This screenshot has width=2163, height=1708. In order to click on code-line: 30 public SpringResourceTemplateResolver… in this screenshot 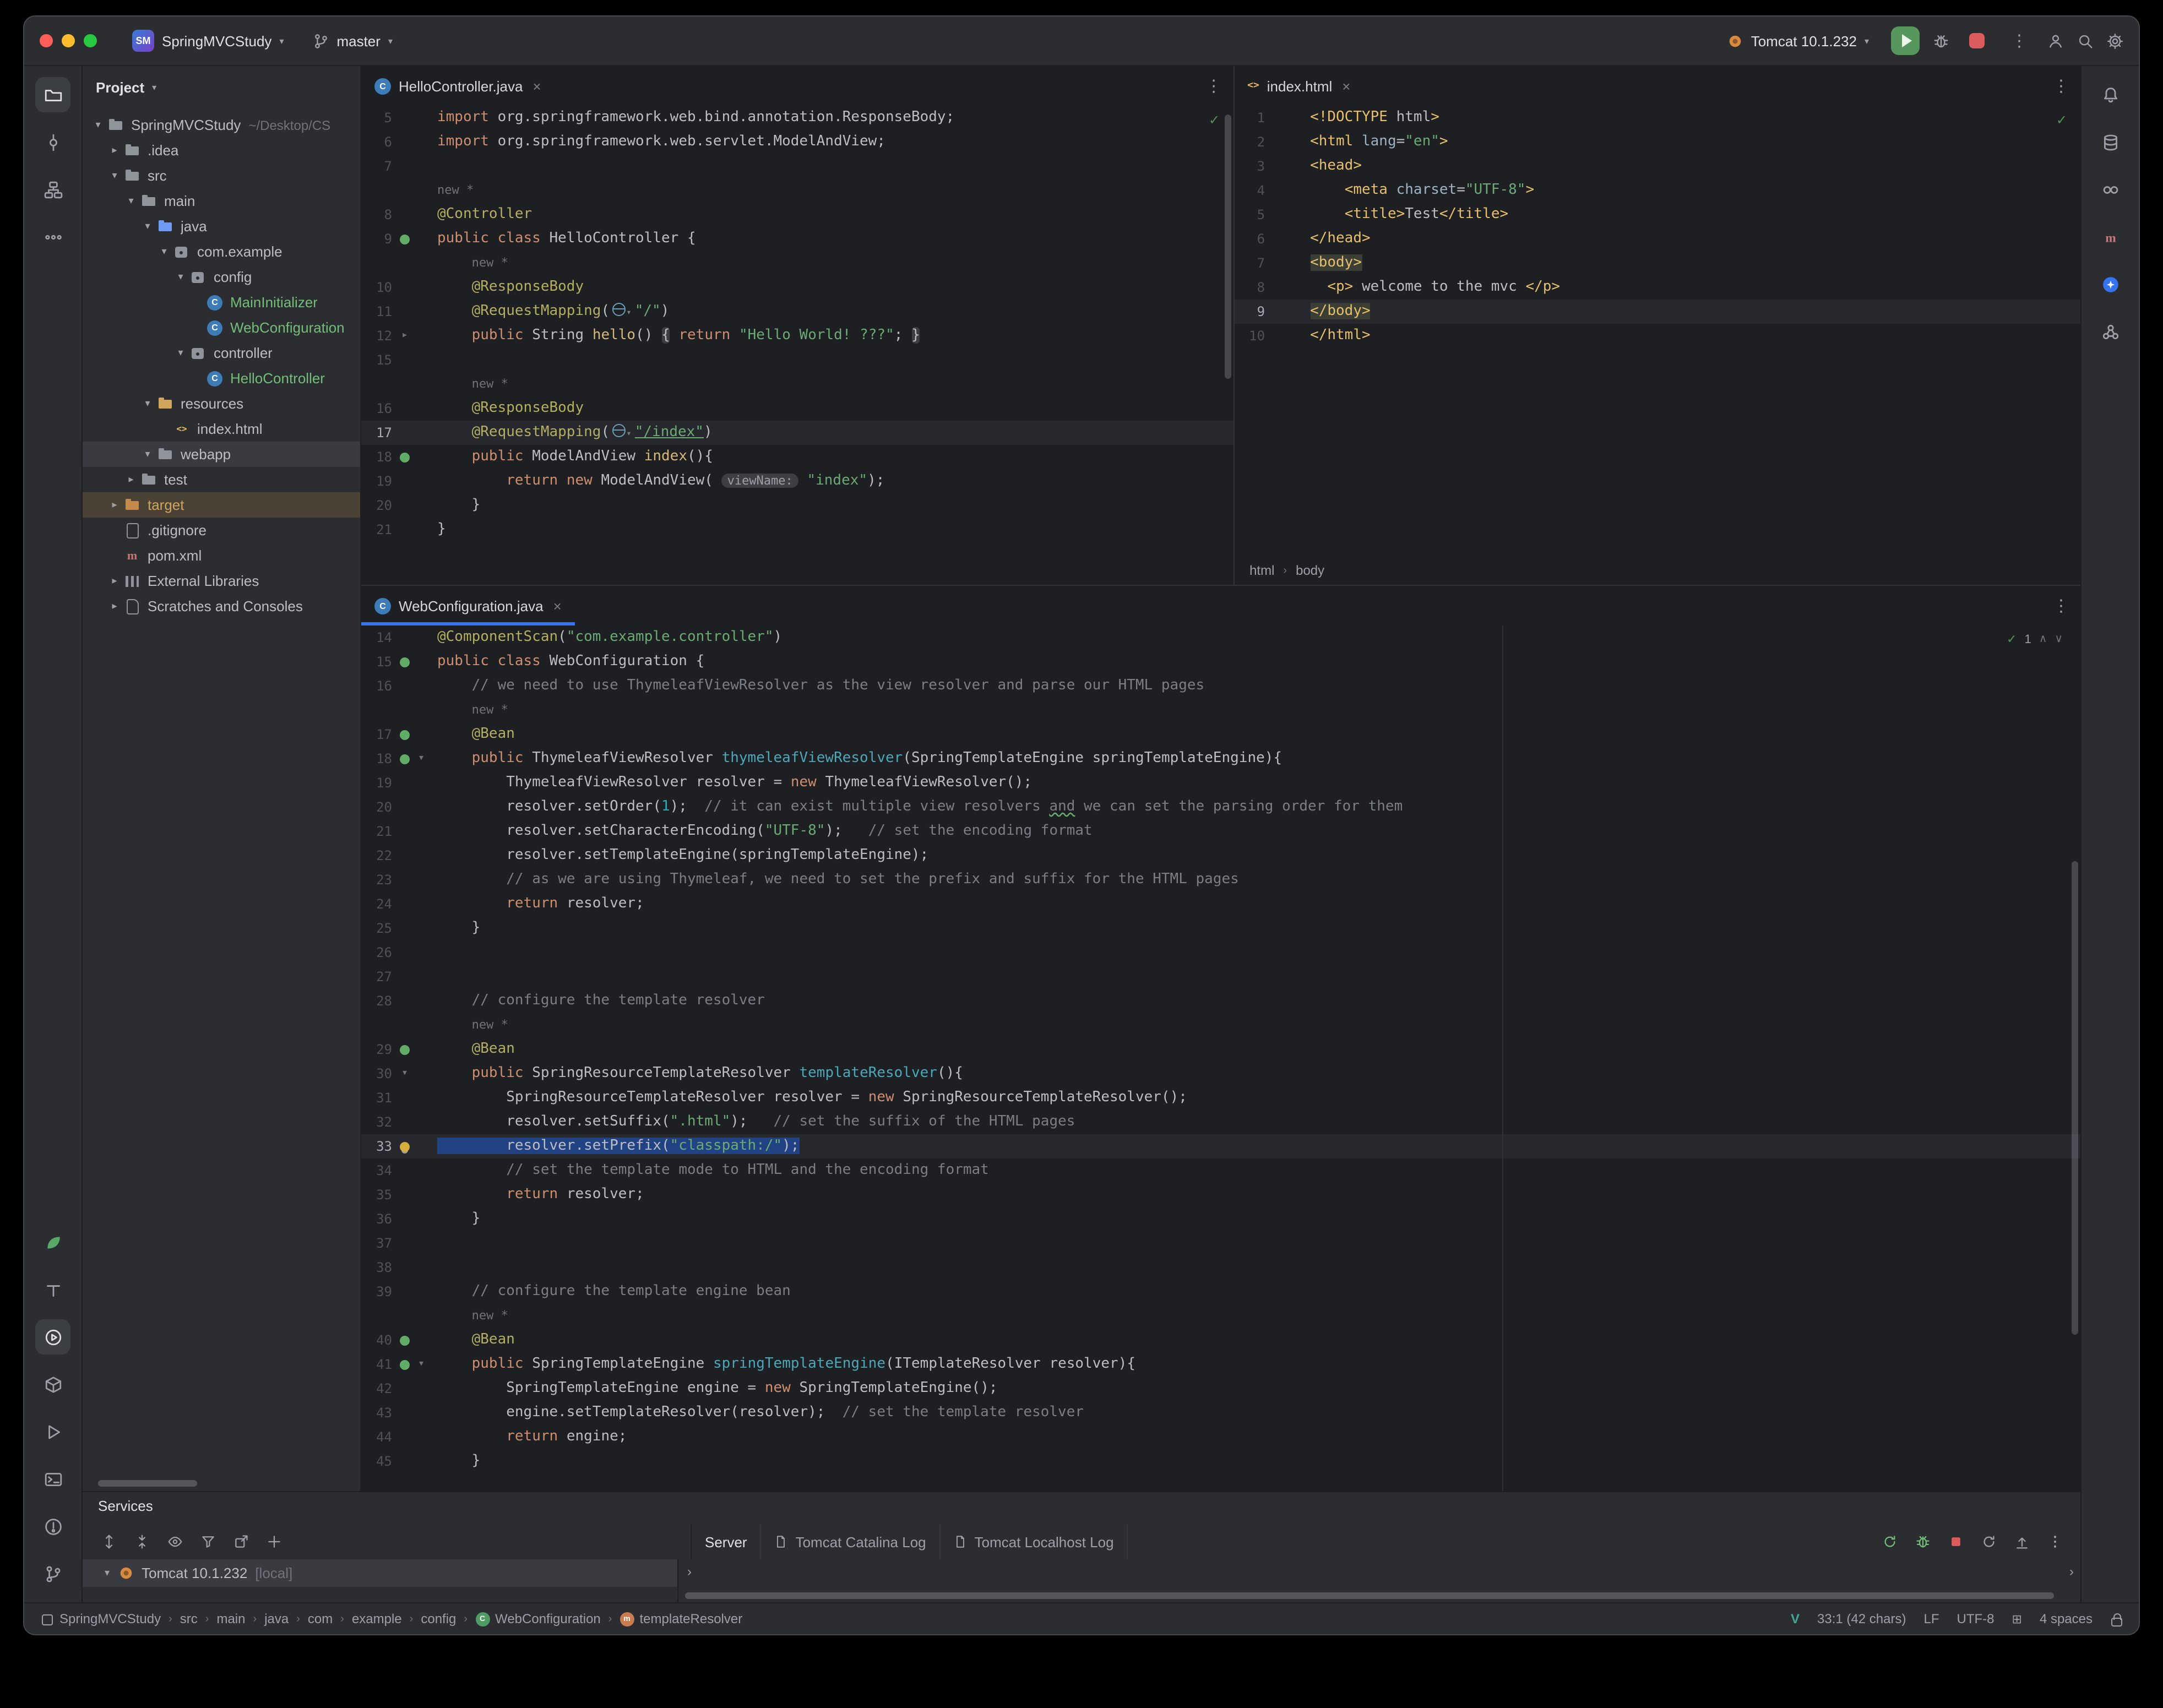, I will do `click(1220, 1074)`.